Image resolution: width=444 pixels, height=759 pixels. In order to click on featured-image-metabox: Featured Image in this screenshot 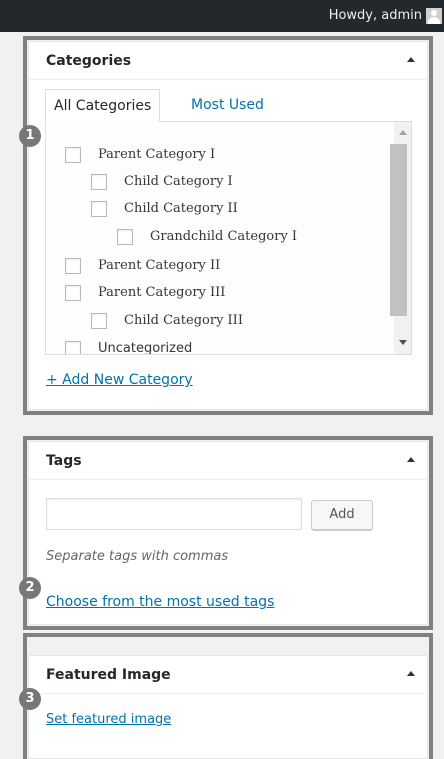, I will do `click(228, 707)`.